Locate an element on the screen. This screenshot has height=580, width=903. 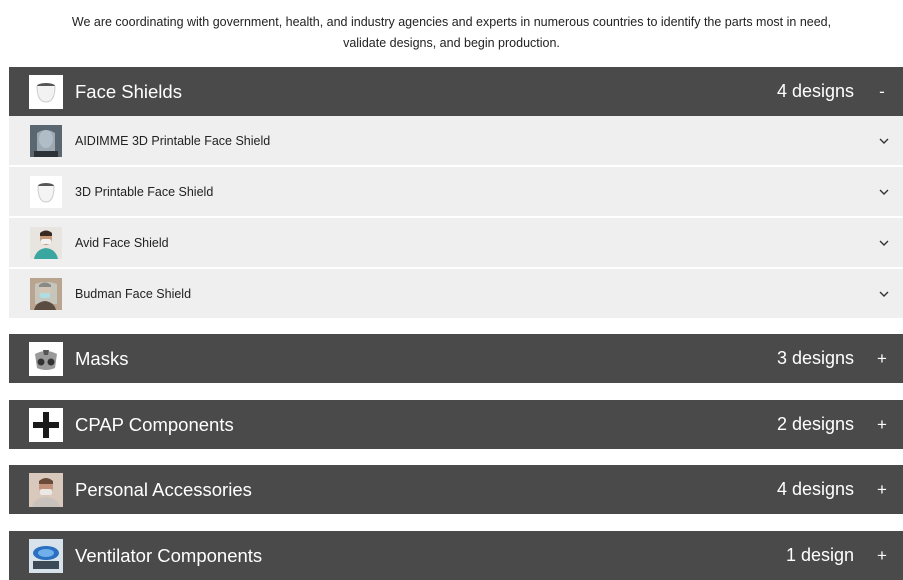
intro-line-2: validate designs, and begin production. is located at coordinates (451, 43).